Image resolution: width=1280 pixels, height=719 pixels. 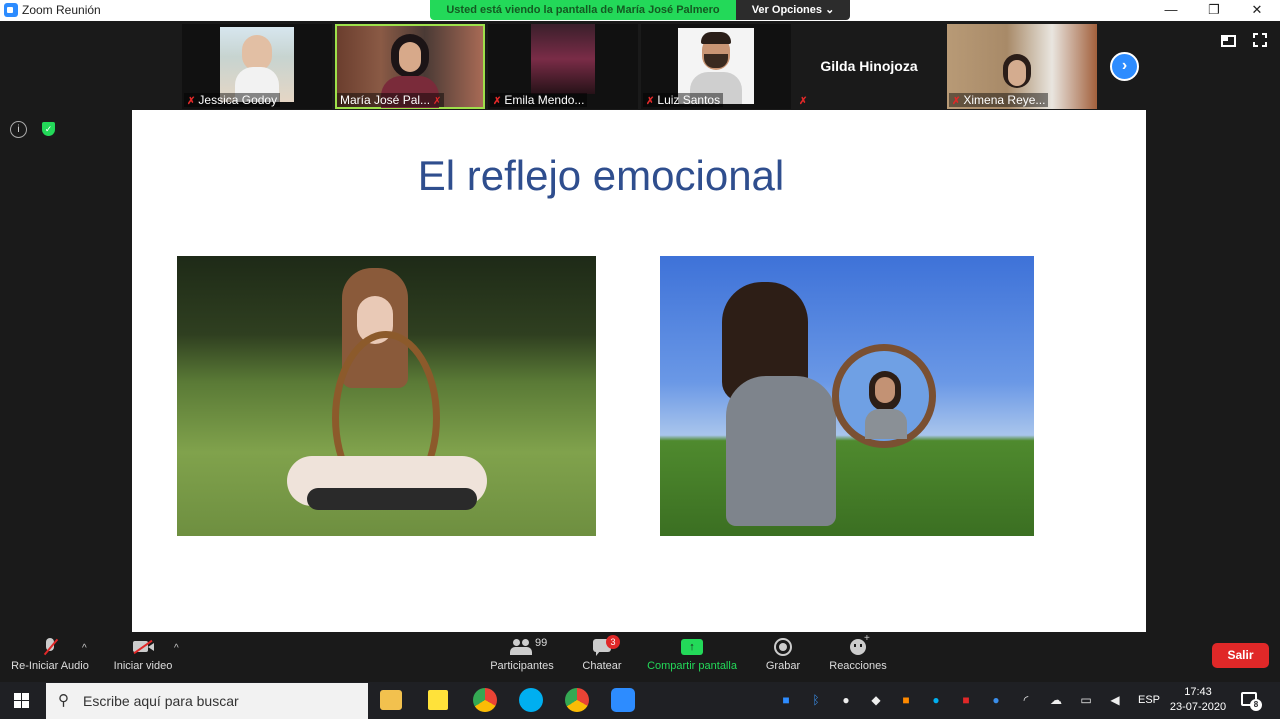 I want to click on skype-tray-icon: ●, so click(x=936, y=700).